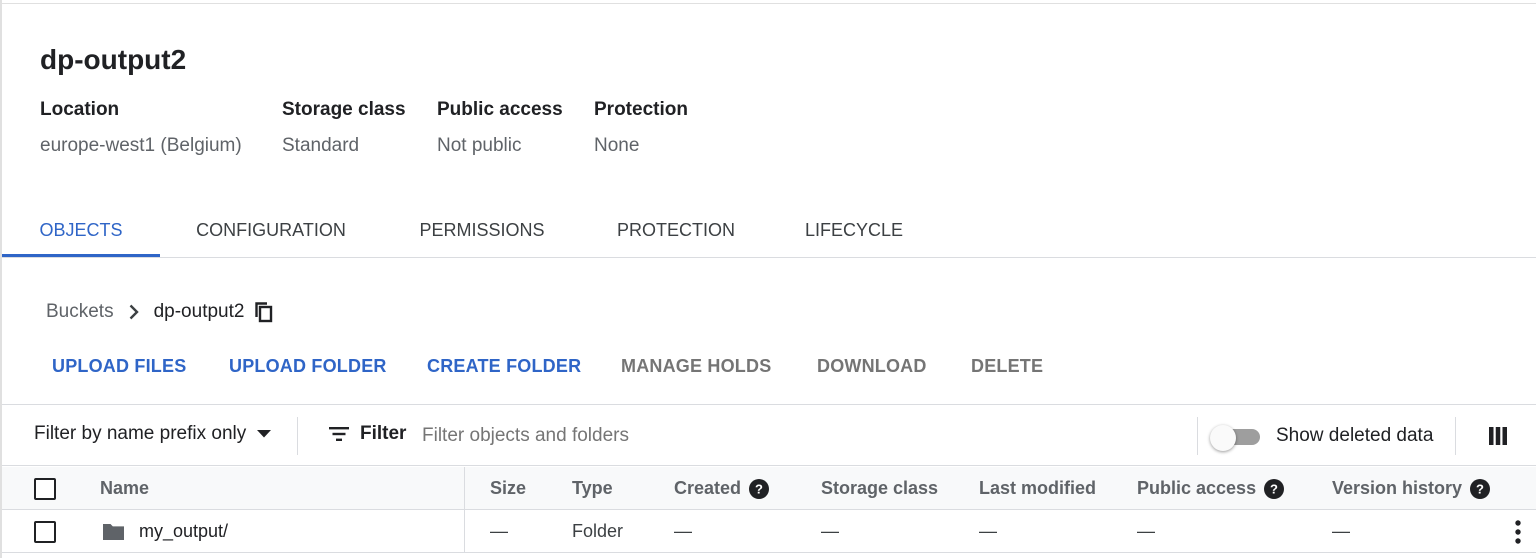 The height and width of the screenshot is (558, 1536). I want to click on last-modified-cell: —, so click(988, 531).